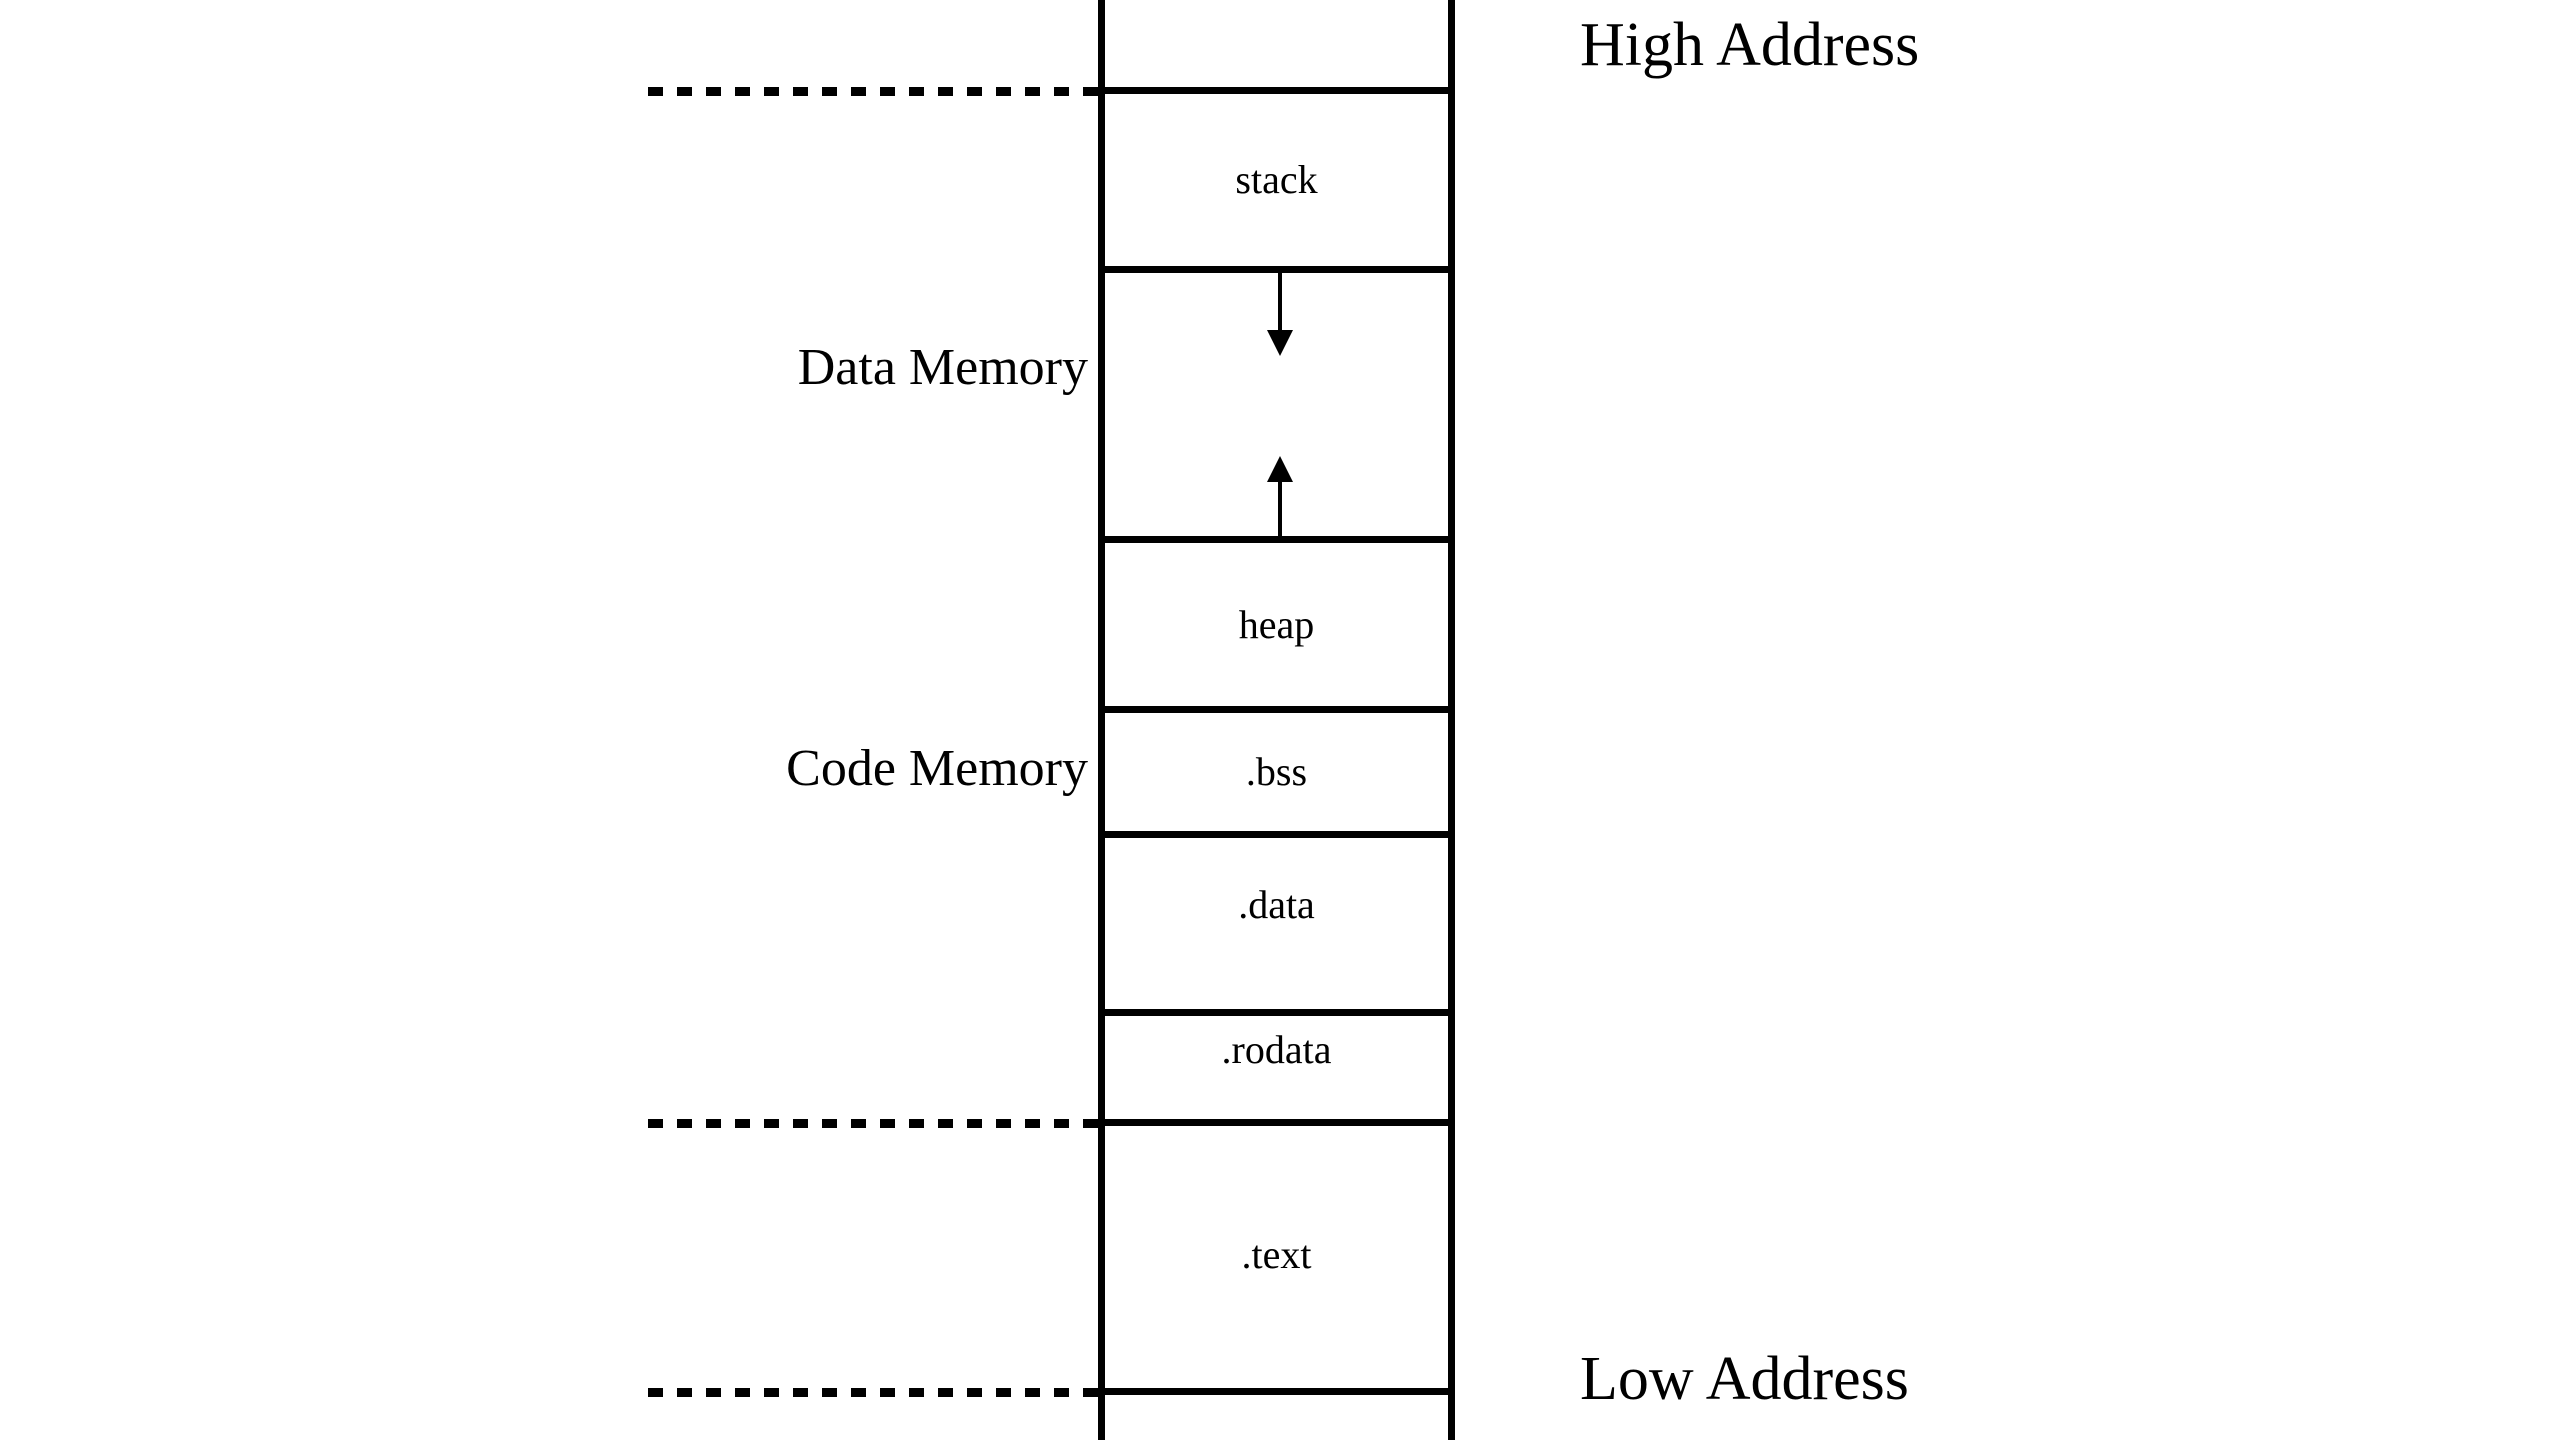 This screenshot has height=1440, width=2560. What do you see at coordinates (1276, 539) in the screenshot?
I see `rule-heap-top` at bounding box center [1276, 539].